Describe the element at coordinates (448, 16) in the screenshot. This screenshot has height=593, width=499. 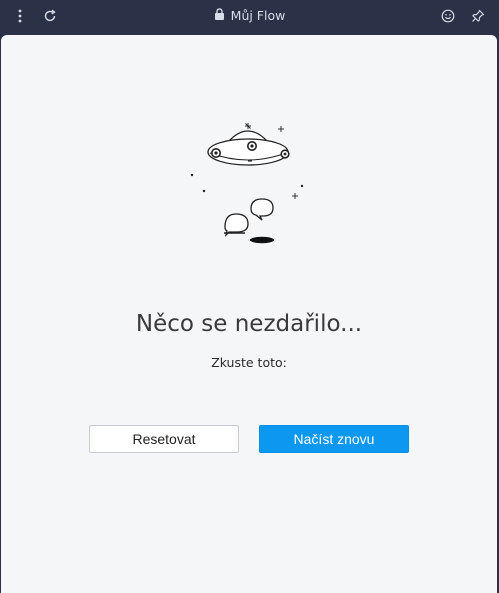
I see `smiley-icon` at that location.